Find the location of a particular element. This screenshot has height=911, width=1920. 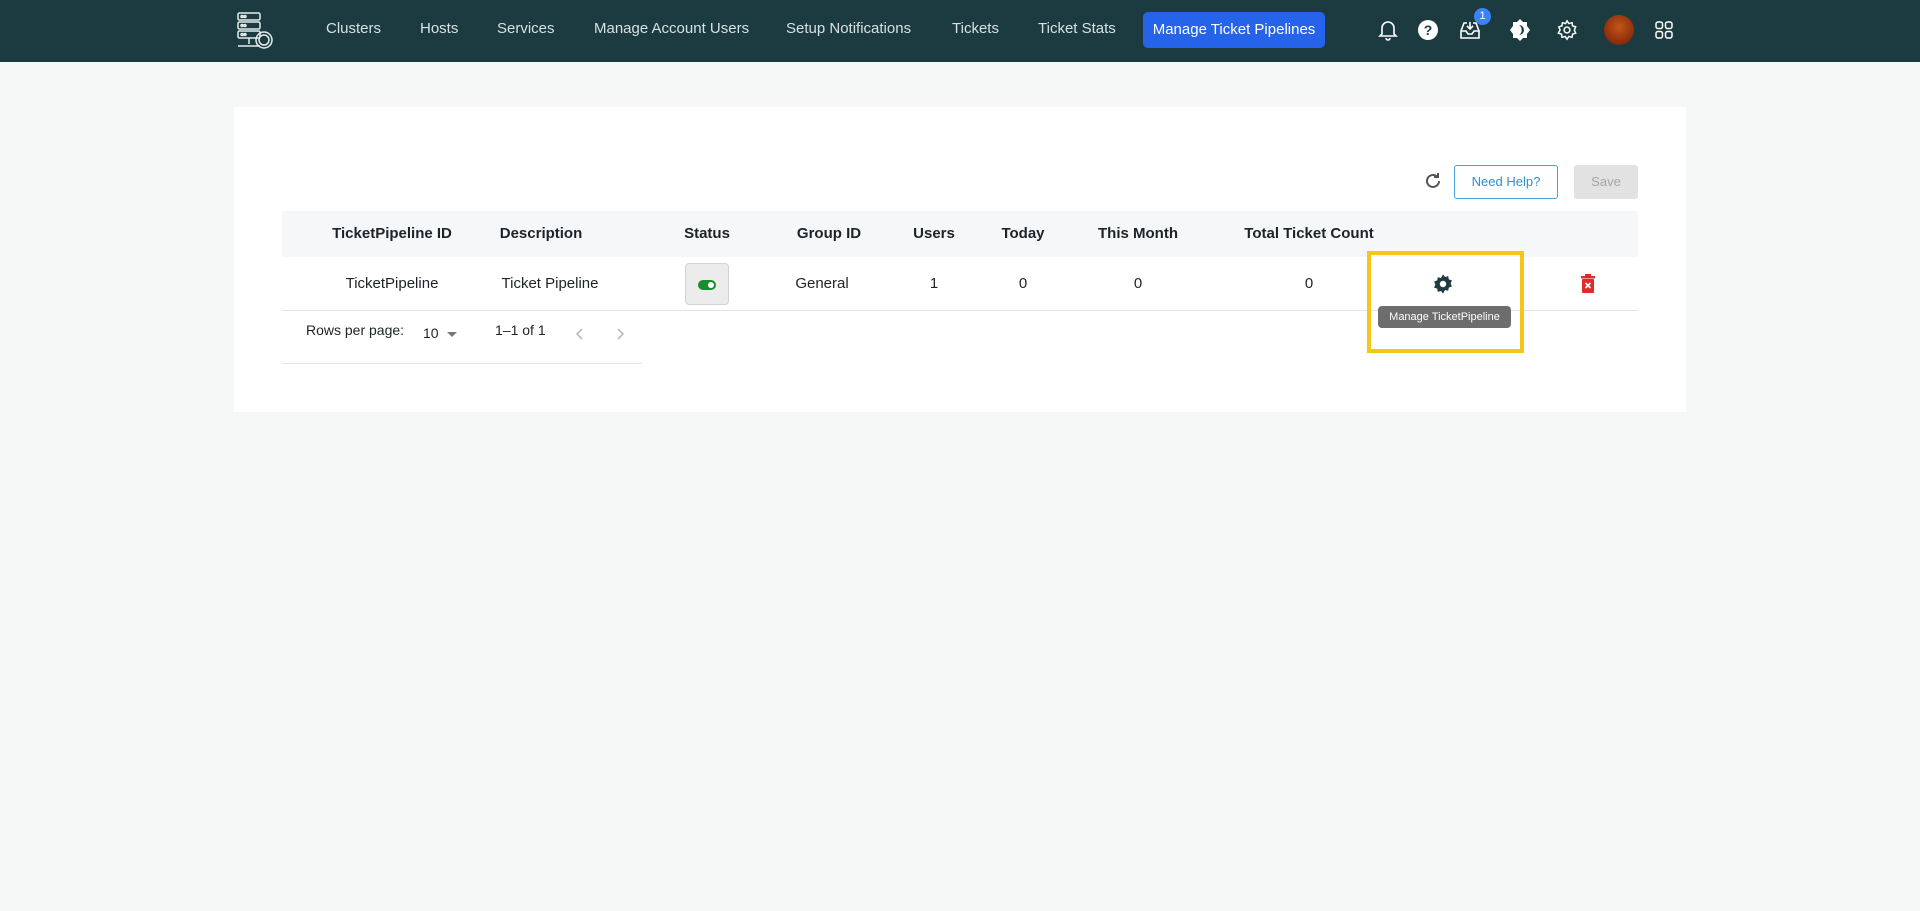

cell-total: 0 is located at coordinates (1309, 283).